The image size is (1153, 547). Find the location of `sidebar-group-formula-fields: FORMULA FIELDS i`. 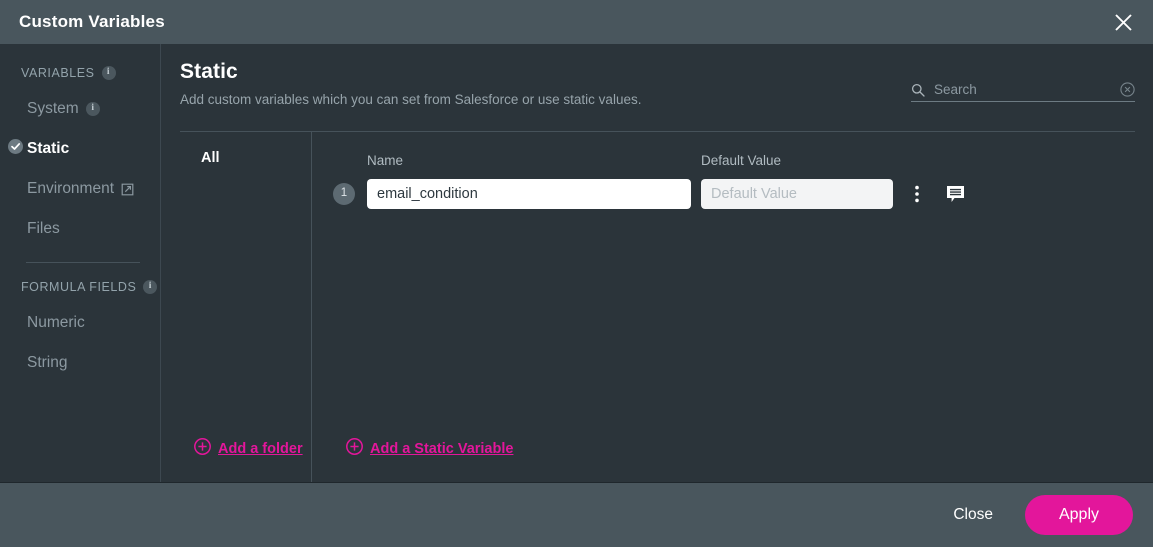

sidebar-group-formula-fields: FORMULA FIELDS i is located at coordinates (80, 287).